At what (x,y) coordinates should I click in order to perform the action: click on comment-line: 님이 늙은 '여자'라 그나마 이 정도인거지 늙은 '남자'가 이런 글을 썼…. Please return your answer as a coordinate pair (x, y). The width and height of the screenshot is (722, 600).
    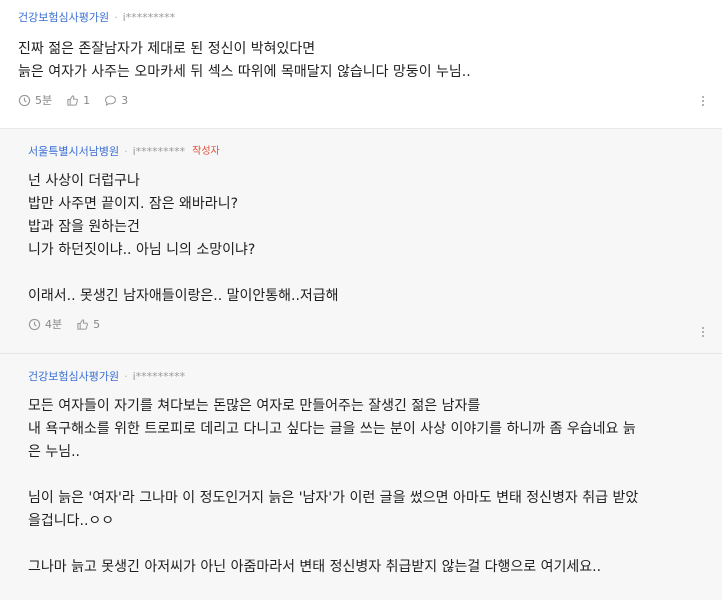
    Looking at the image, I should click on (333, 498).